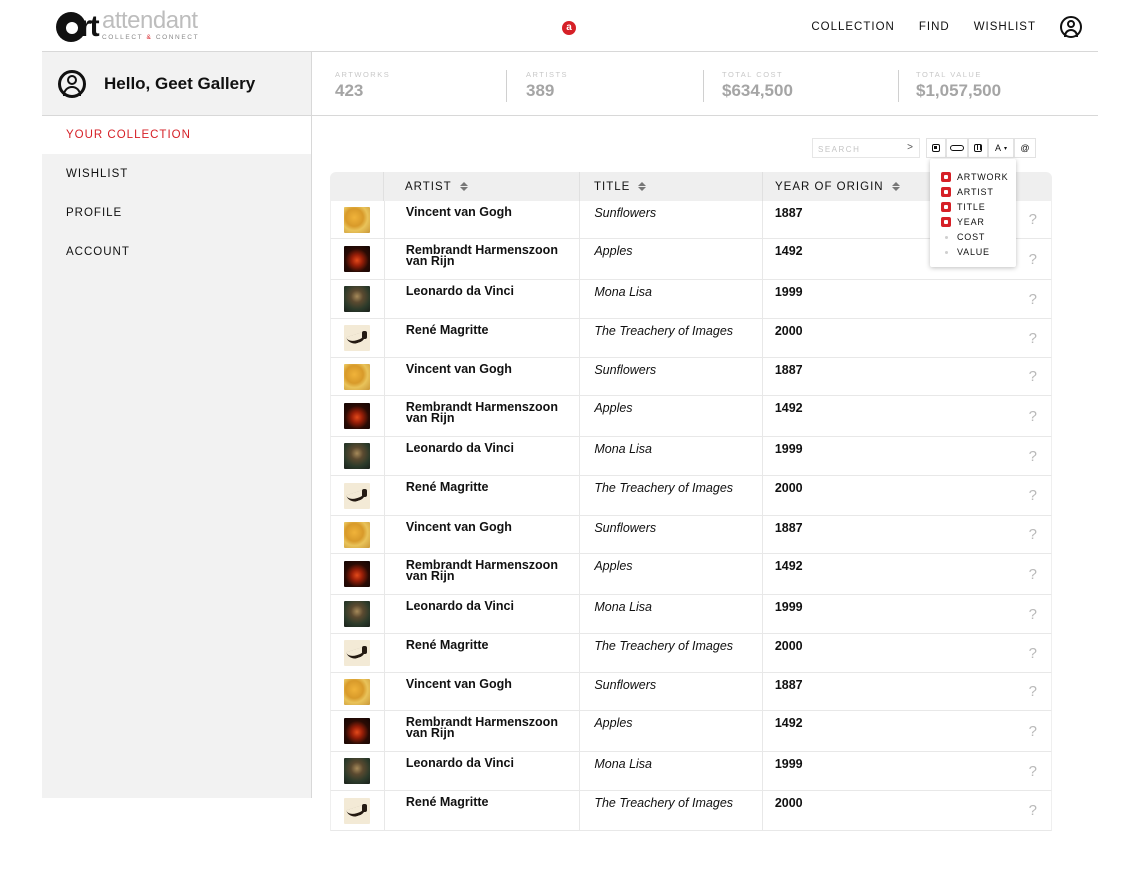 This screenshot has height=881, width=1140. I want to click on center-logo-badge: a, so click(569, 28).